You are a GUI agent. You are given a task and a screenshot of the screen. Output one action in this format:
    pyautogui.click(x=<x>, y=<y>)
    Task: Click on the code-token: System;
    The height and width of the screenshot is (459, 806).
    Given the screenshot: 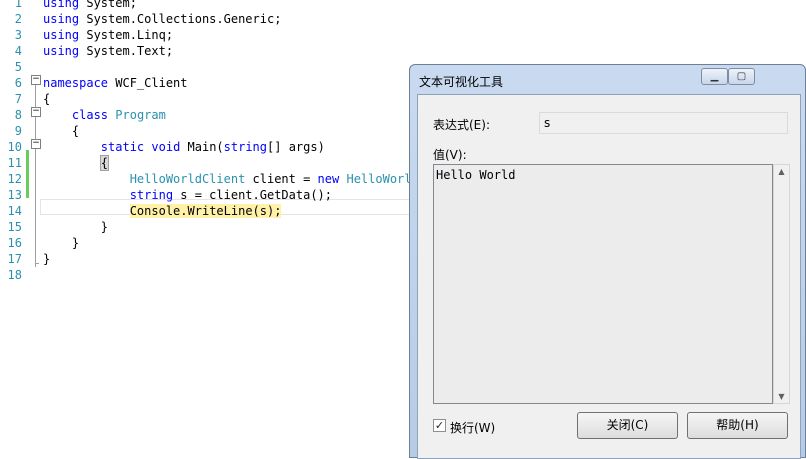 What is the action you would take?
    pyautogui.click(x=108, y=5)
    